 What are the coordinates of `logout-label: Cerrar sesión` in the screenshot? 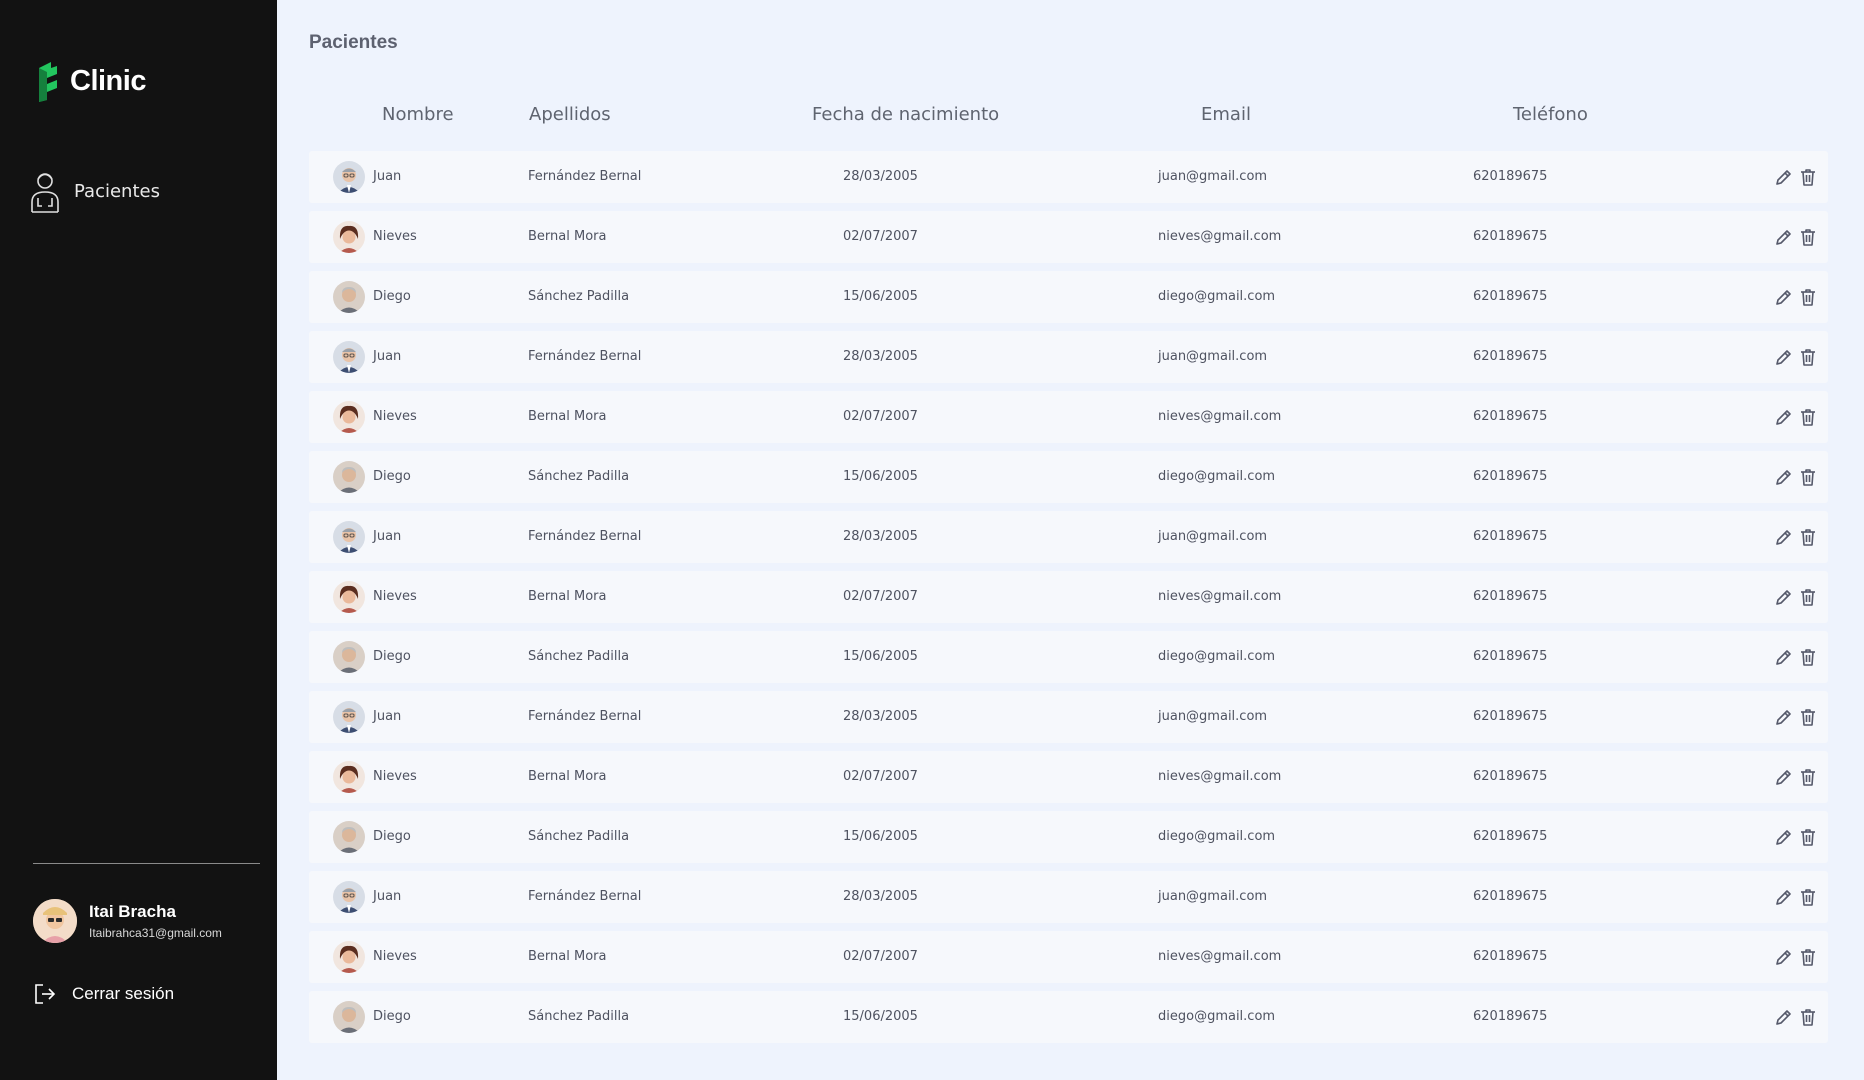 It's located at (123, 993).